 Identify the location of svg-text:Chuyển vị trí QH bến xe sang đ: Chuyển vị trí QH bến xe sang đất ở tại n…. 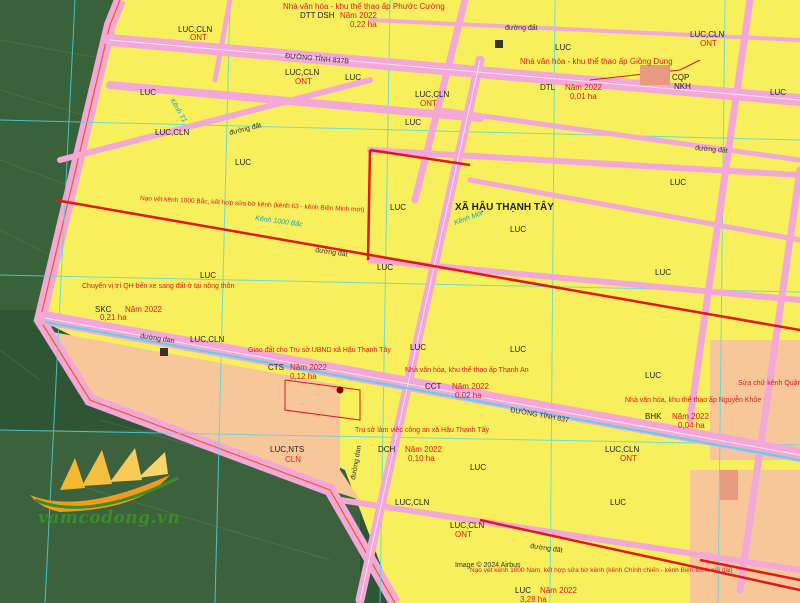
(158, 285).